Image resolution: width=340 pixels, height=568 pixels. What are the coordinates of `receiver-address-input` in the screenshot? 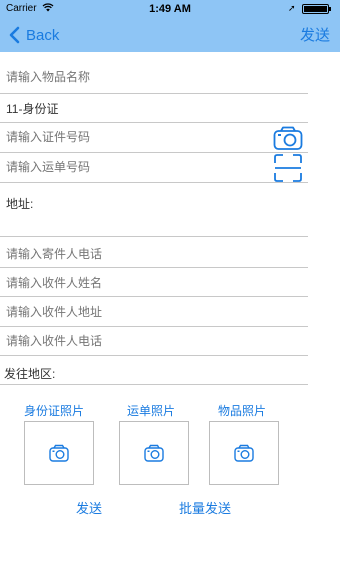 It's located at (136, 312).